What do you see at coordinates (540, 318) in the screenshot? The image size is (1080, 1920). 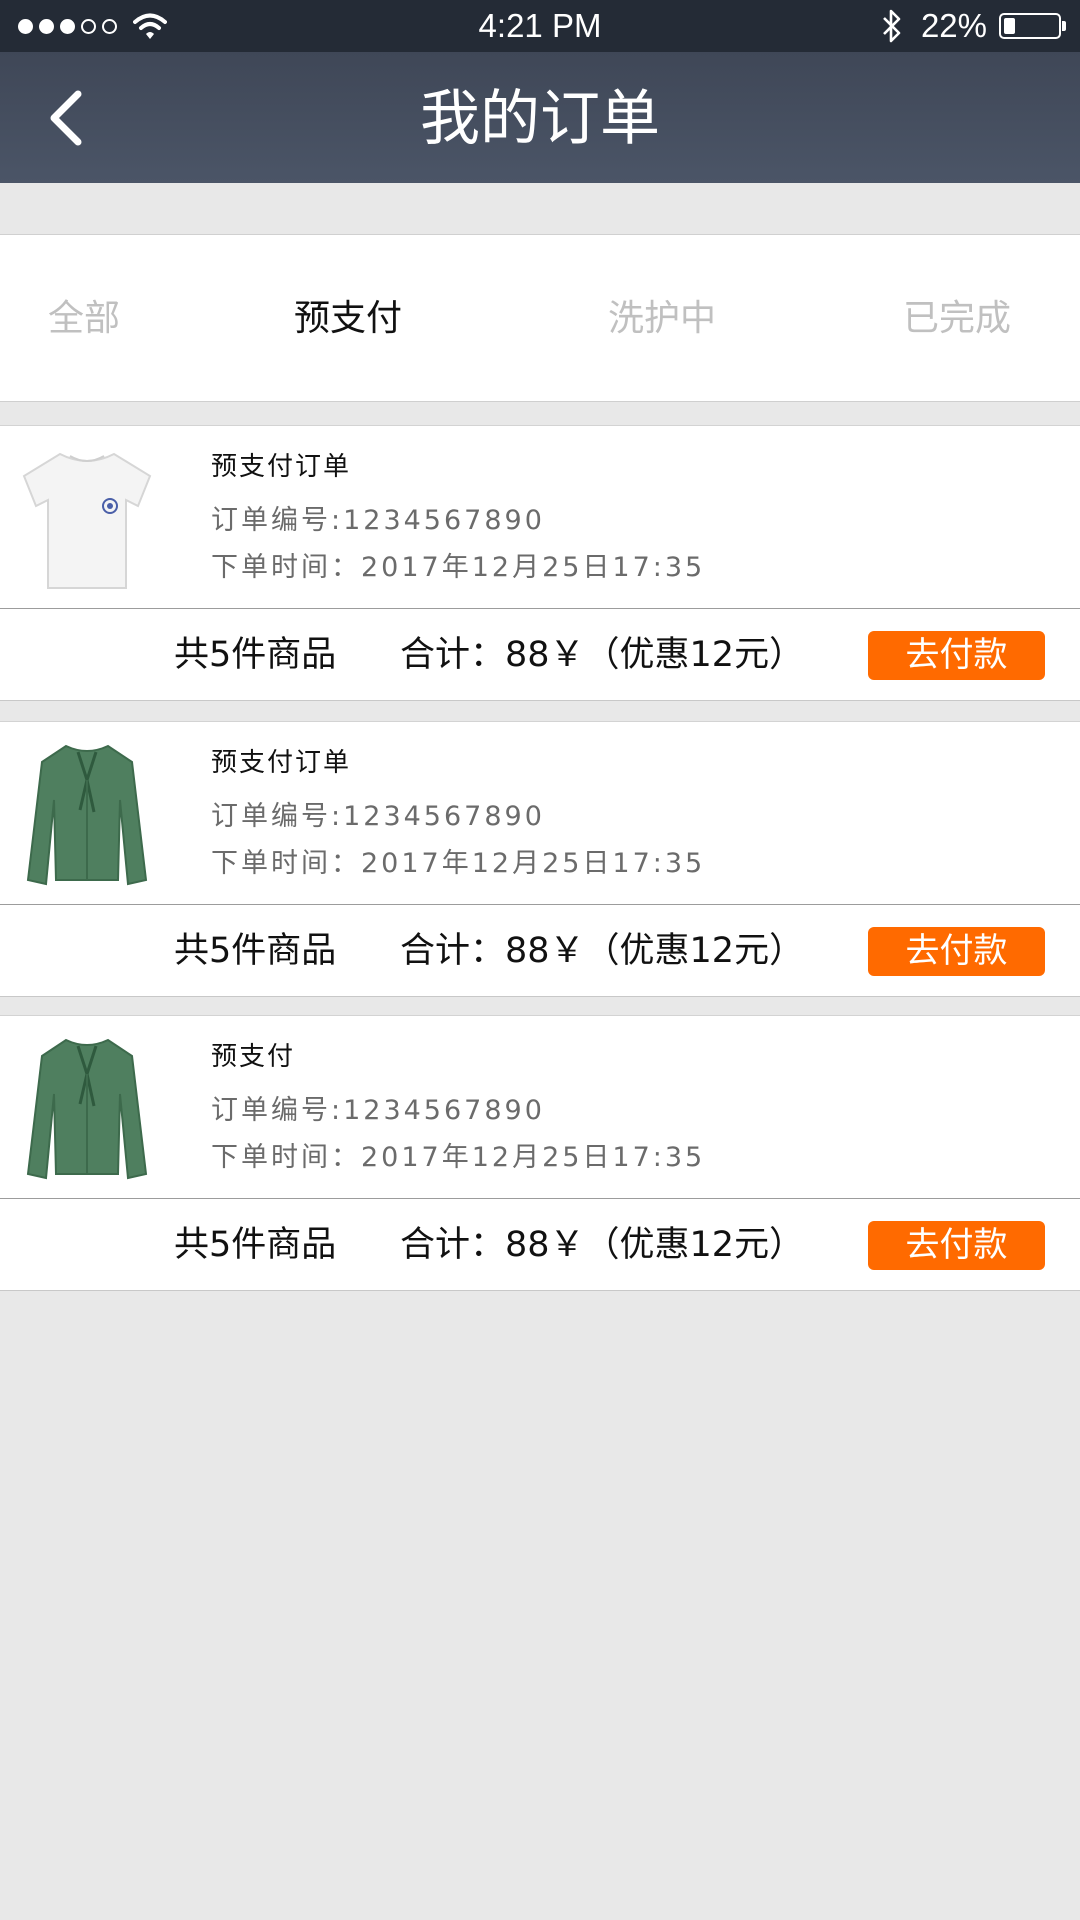 I see `order-status-tabs: 全部 预支付 洗护中 已完成` at bounding box center [540, 318].